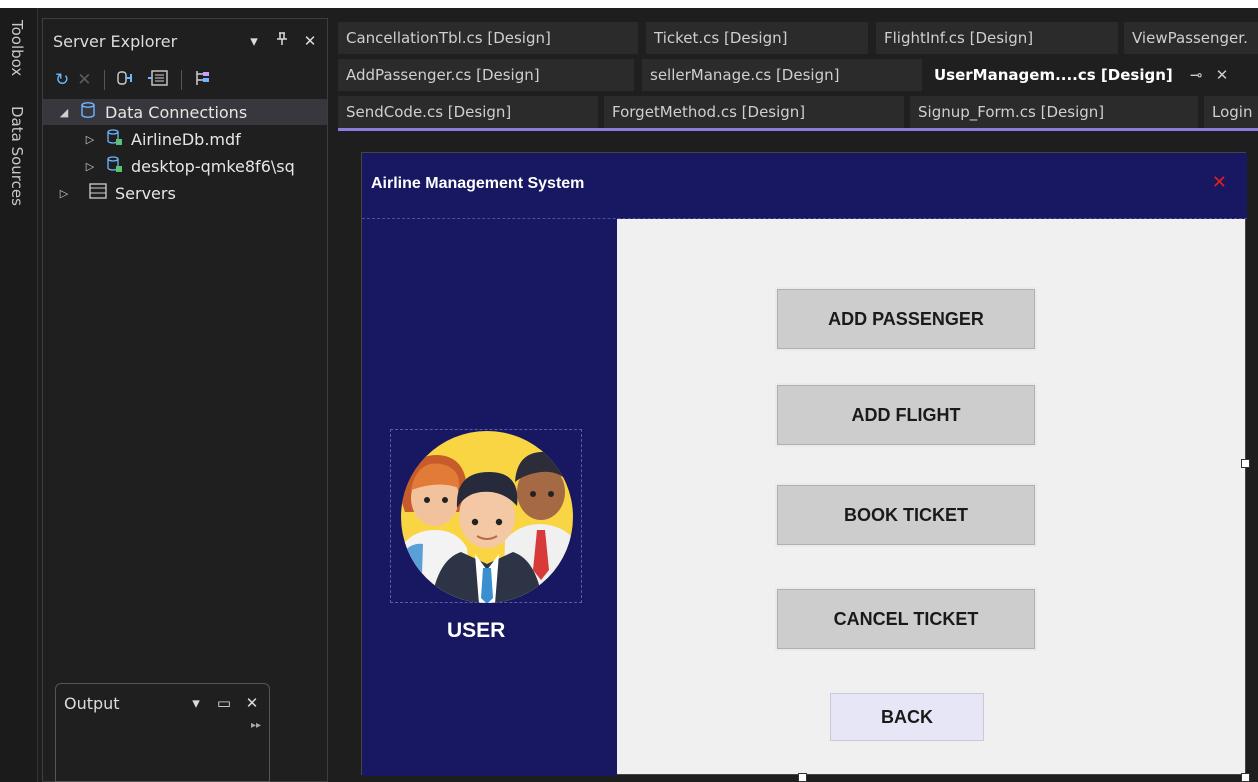  What do you see at coordinates (176, 112) in the screenshot?
I see `tree-item-label: Data Connections` at bounding box center [176, 112].